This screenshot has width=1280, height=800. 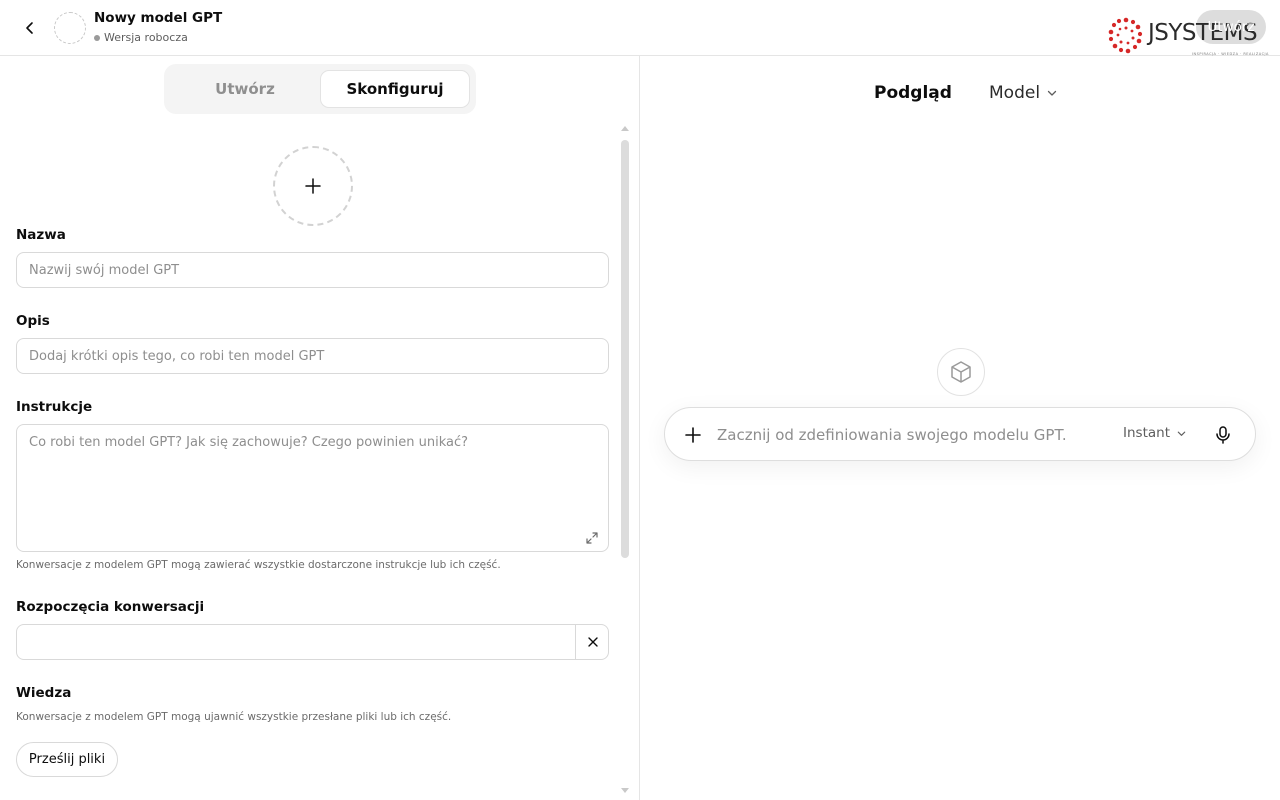 I want to click on starter-input, so click(x=296, y=642).